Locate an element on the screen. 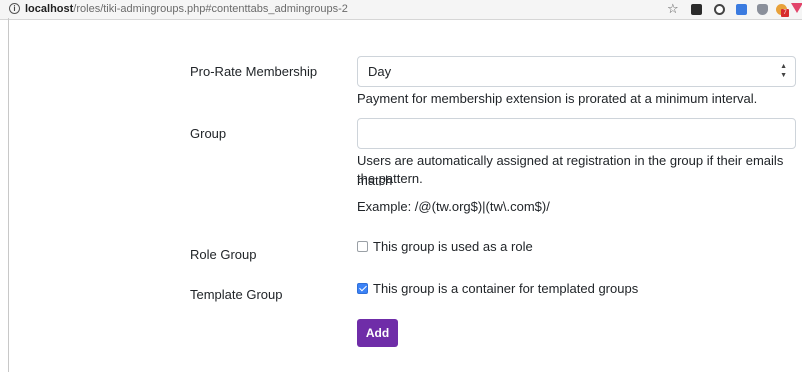 The width and height of the screenshot is (802, 372). group-pattern-input is located at coordinates (576, 133).